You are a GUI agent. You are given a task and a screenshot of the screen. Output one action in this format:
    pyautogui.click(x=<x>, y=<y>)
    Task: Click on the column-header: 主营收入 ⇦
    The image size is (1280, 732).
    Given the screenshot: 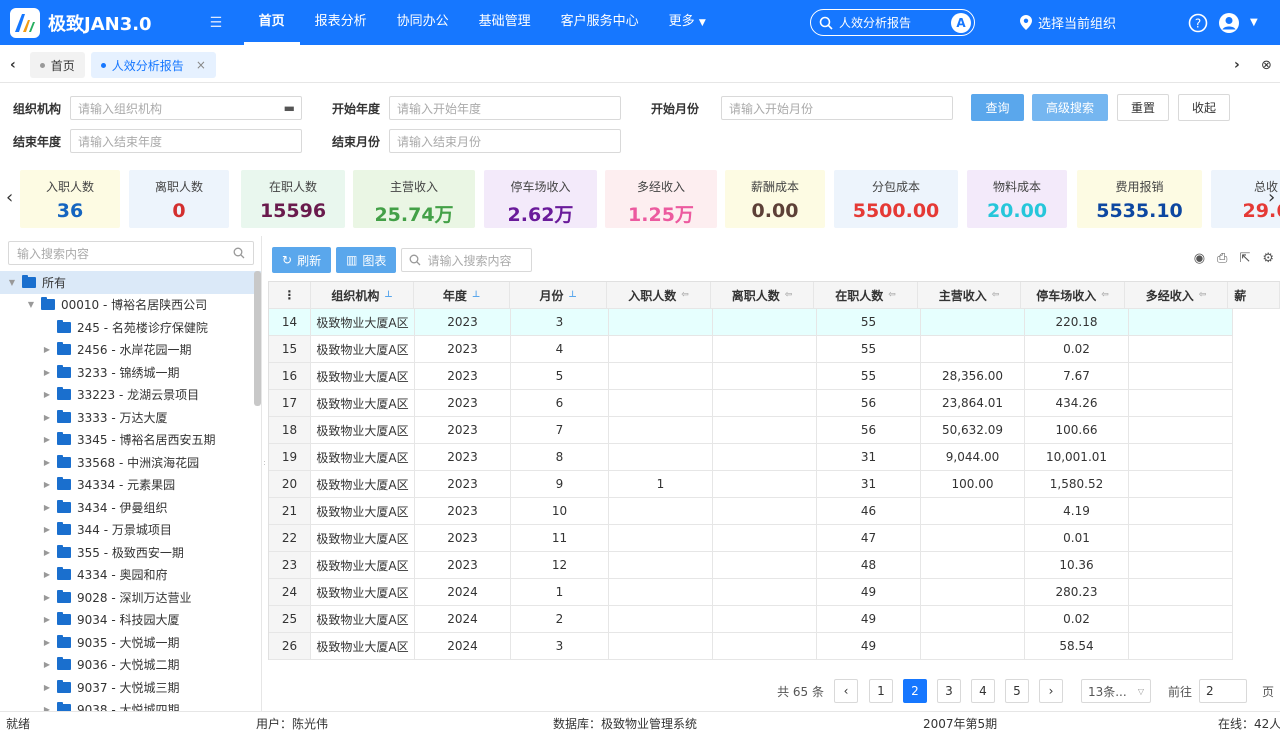 What is the action you would take?
    pyautogui.click(x=969, y=295)
    